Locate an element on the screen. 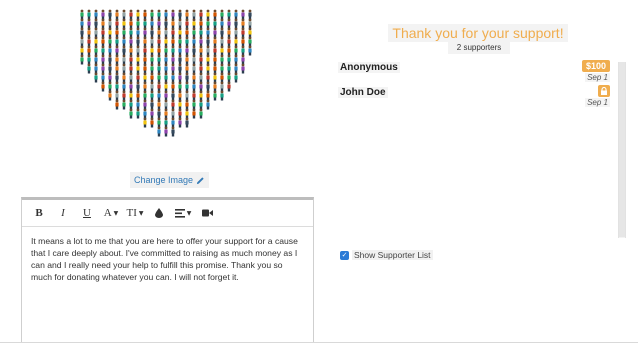 The height and width of the screenshot is (345, 638). video-button is located at coordinates (207, 213).